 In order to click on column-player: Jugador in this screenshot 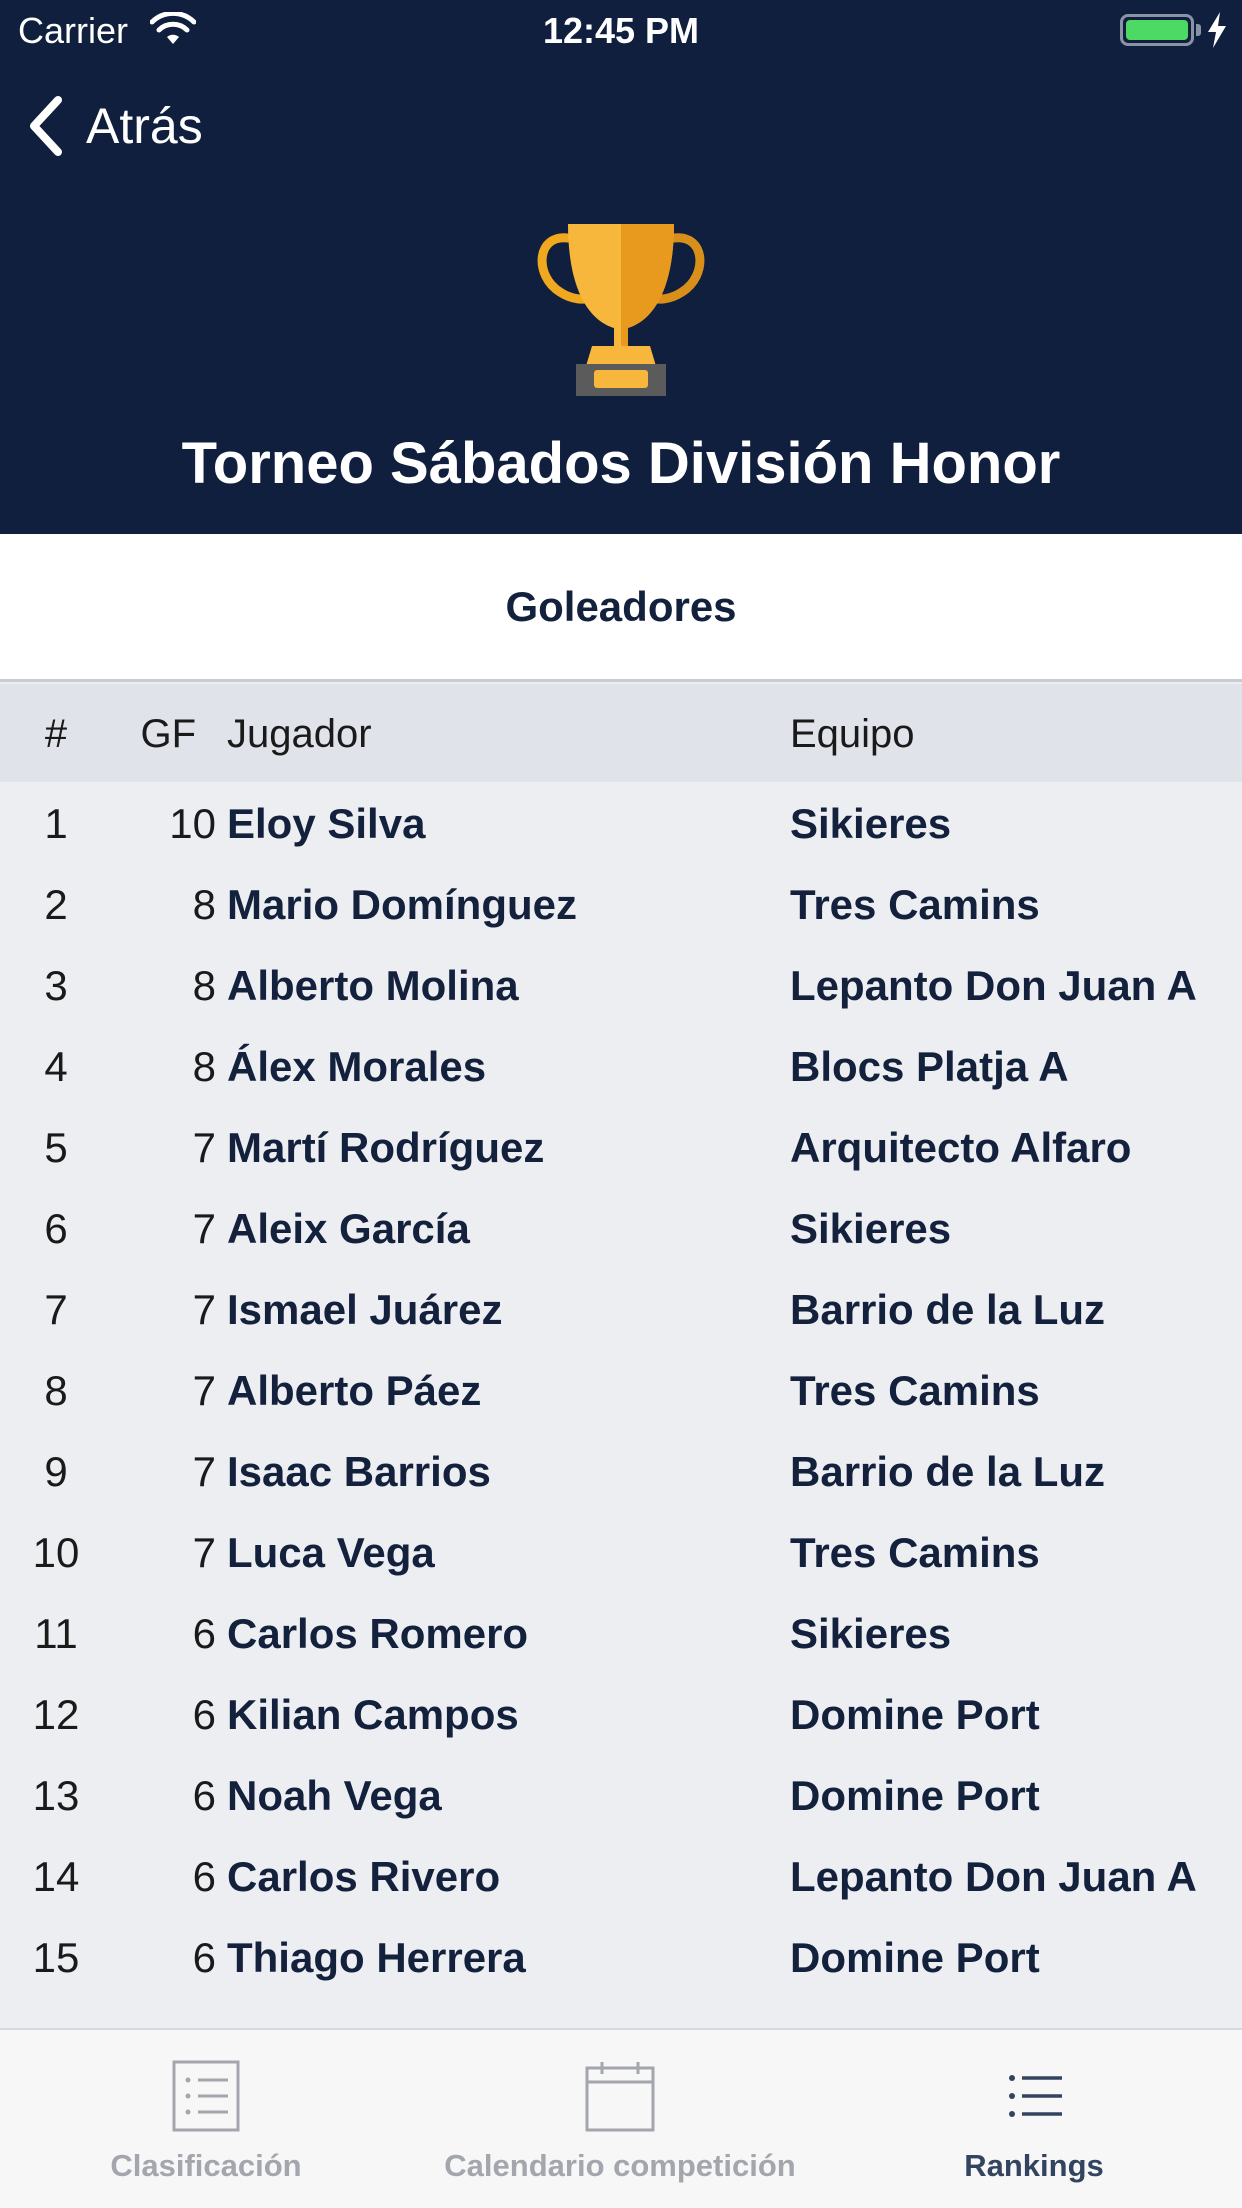, I will do `click(299, 734)`.